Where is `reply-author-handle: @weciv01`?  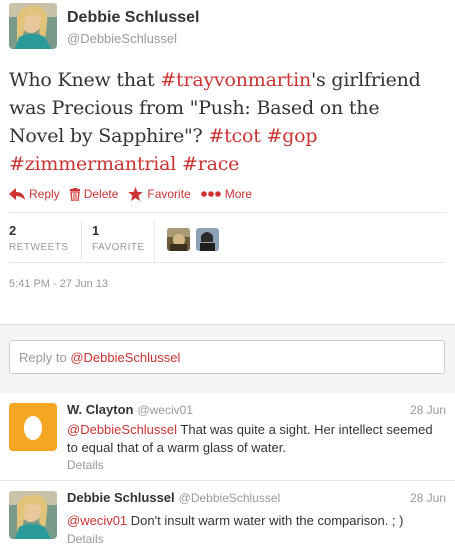
reply-author-handle: @weciv01 is located at coordinates (165, 410).